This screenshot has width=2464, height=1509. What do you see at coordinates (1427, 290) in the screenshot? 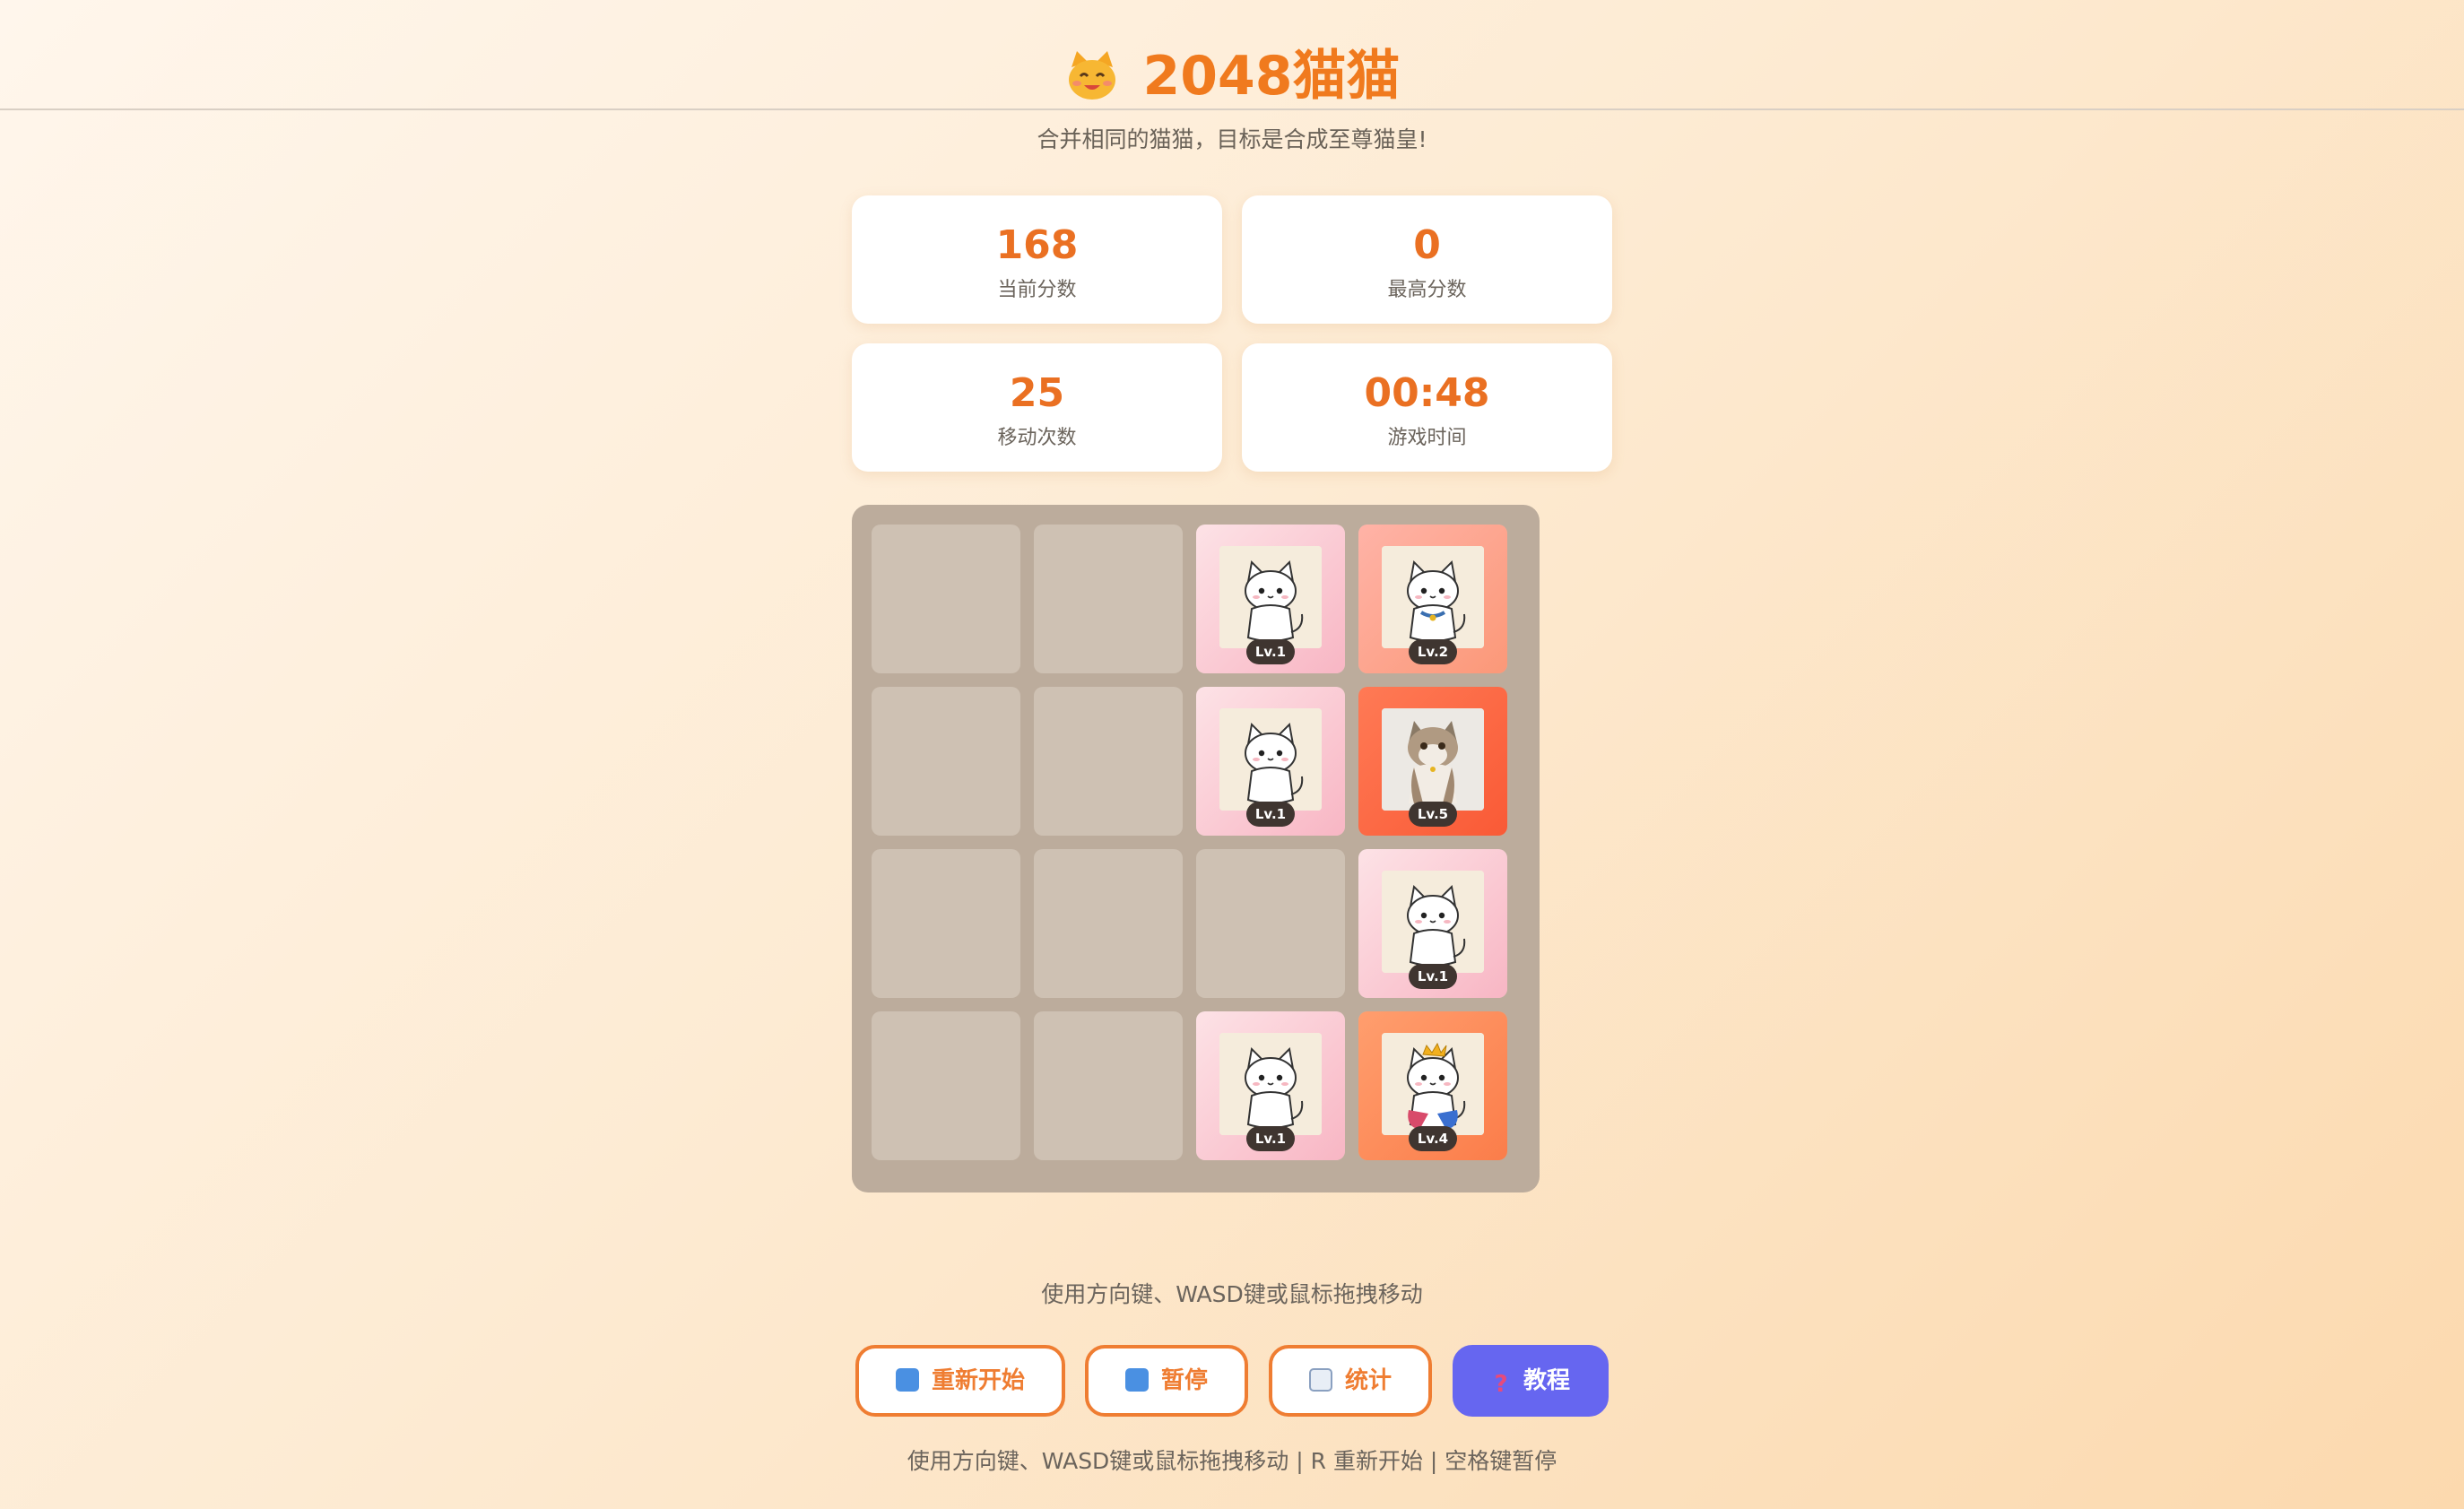
I see `best-score-label: 最高分数` at bounding box center [1427, 290].